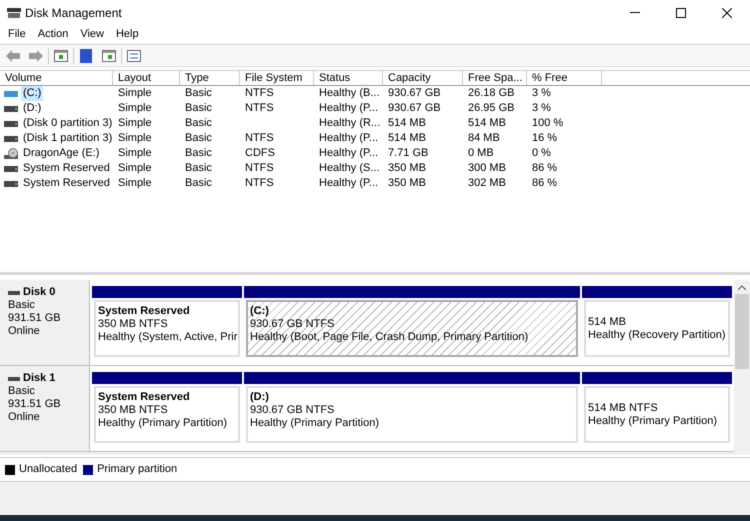  Describe the element at coordinates (623, 408) in the screenshot. I see `partition-size: 514 MB NTFS` at that location.